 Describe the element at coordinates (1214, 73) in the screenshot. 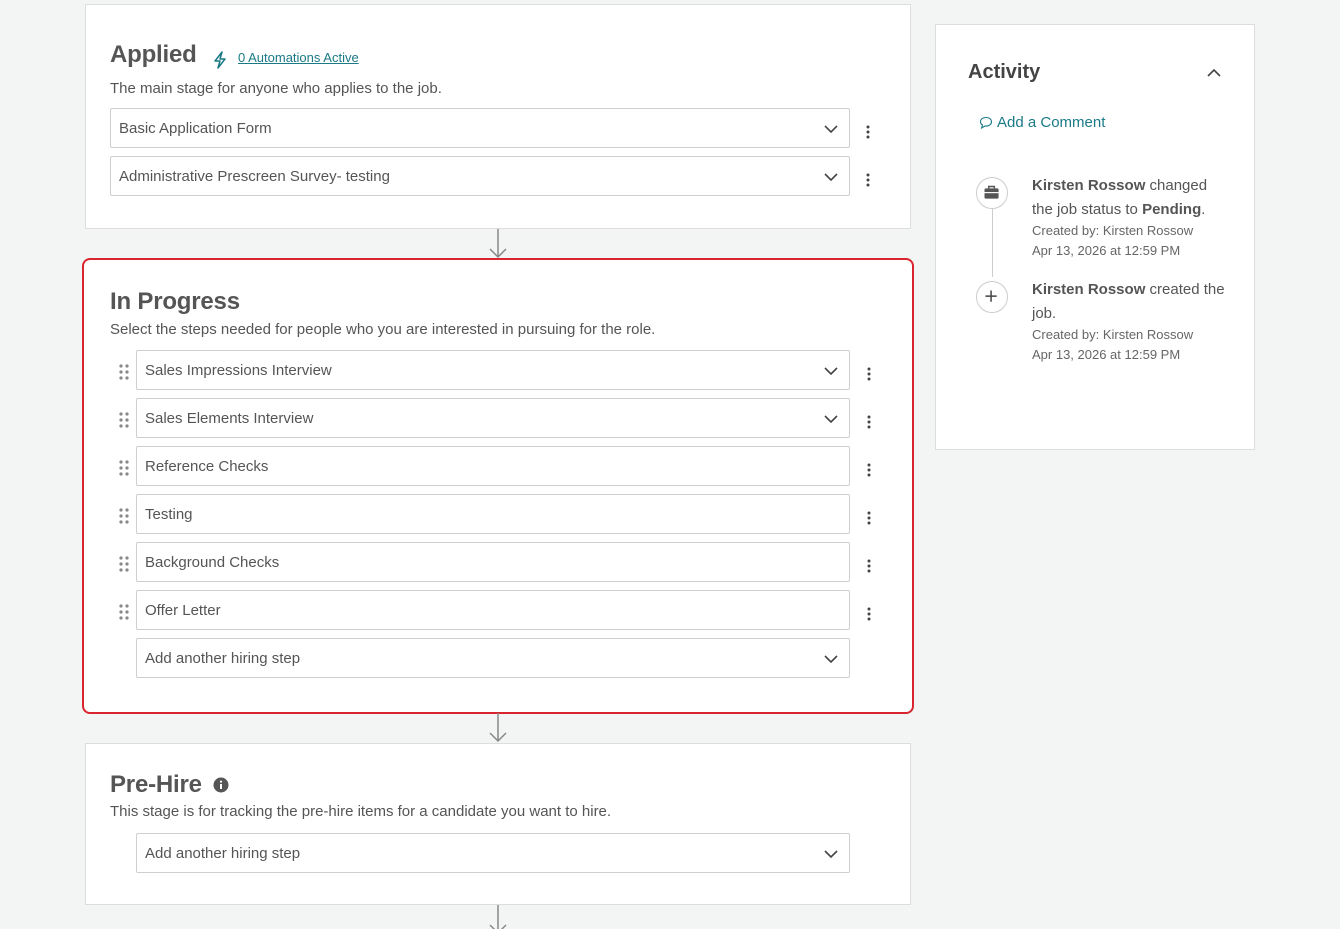

I see `chevron-up-icon` at that location.